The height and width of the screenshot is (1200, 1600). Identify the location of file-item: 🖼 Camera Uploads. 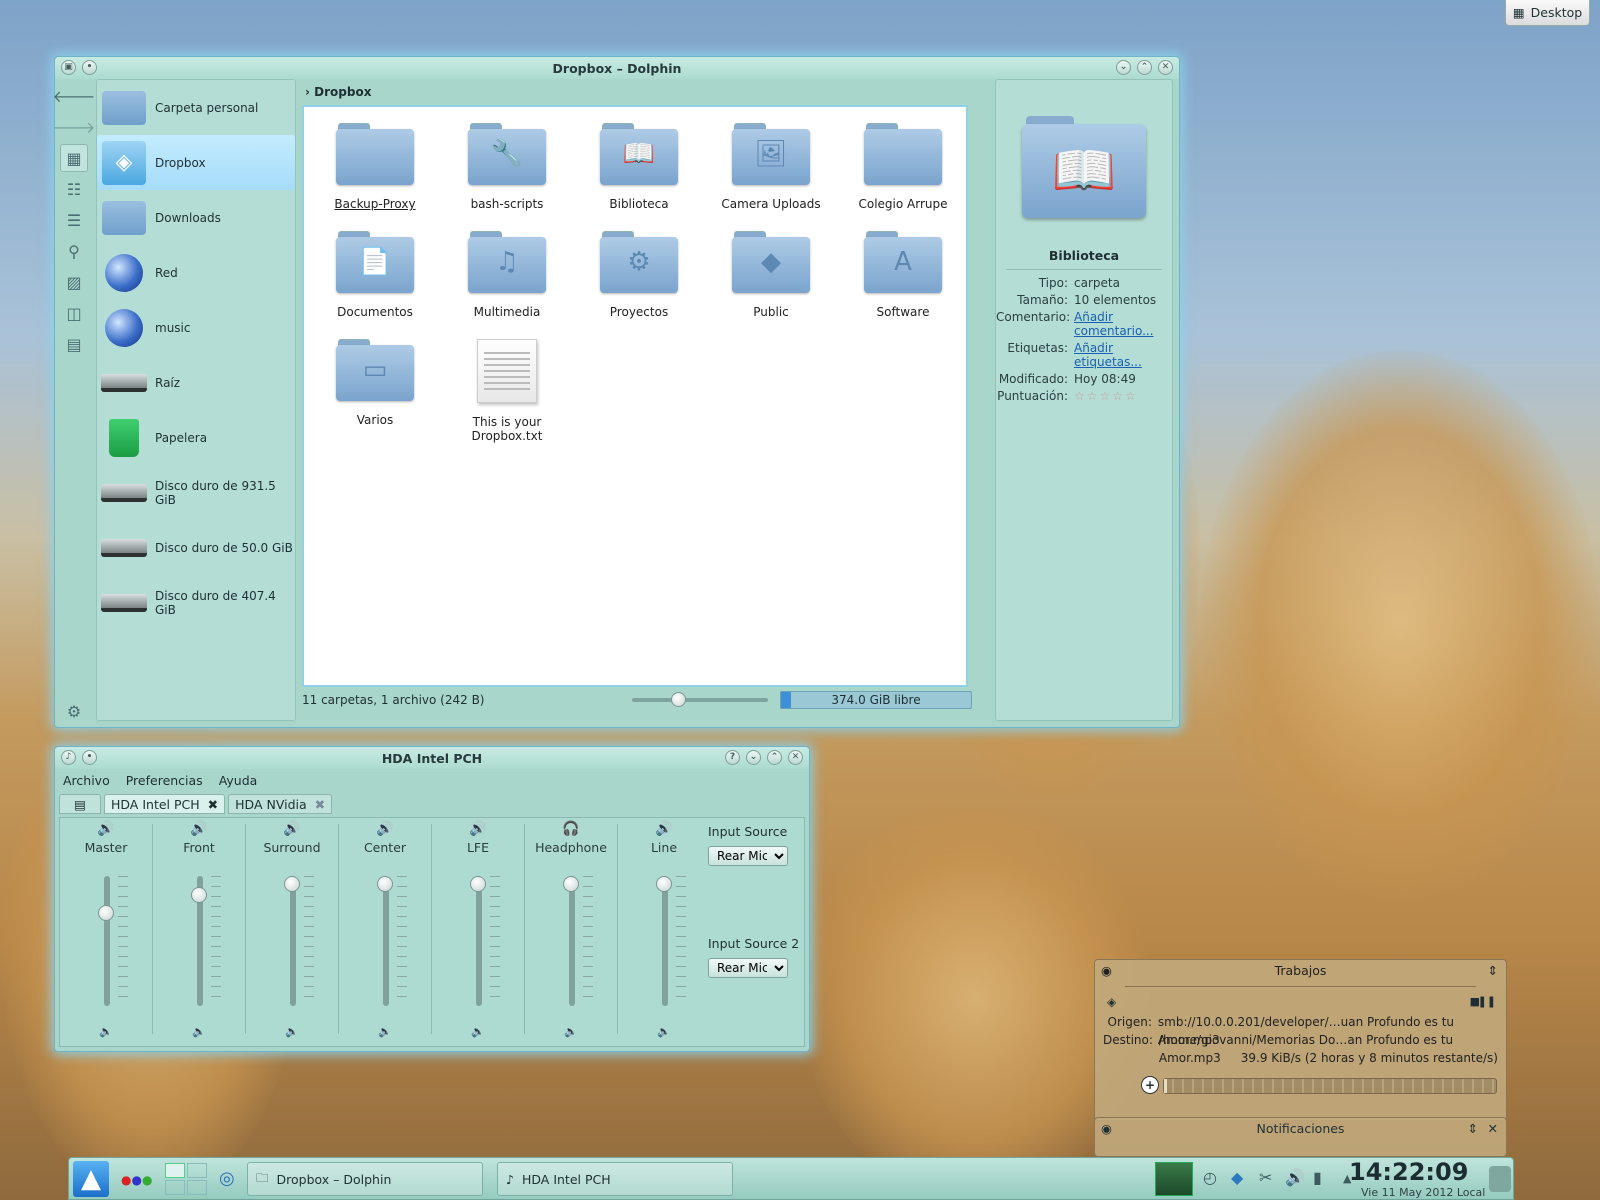
(771, 167).